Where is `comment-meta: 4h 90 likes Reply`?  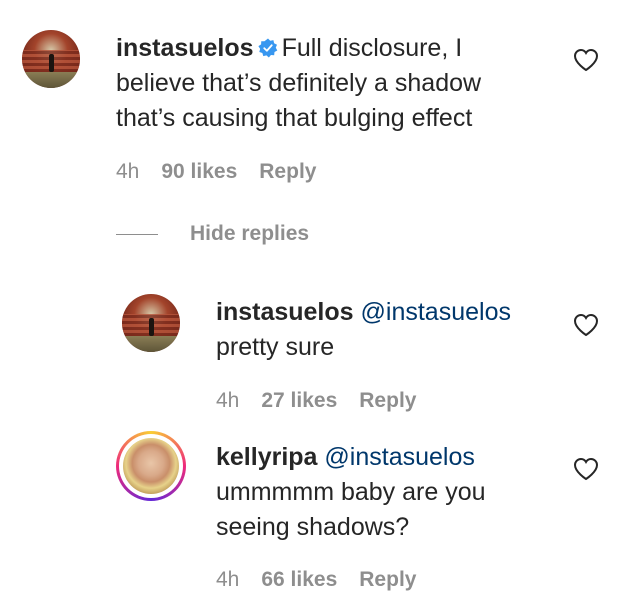
comment-meta: 4h 90 likes Reply is located at coordinates (216, 172).